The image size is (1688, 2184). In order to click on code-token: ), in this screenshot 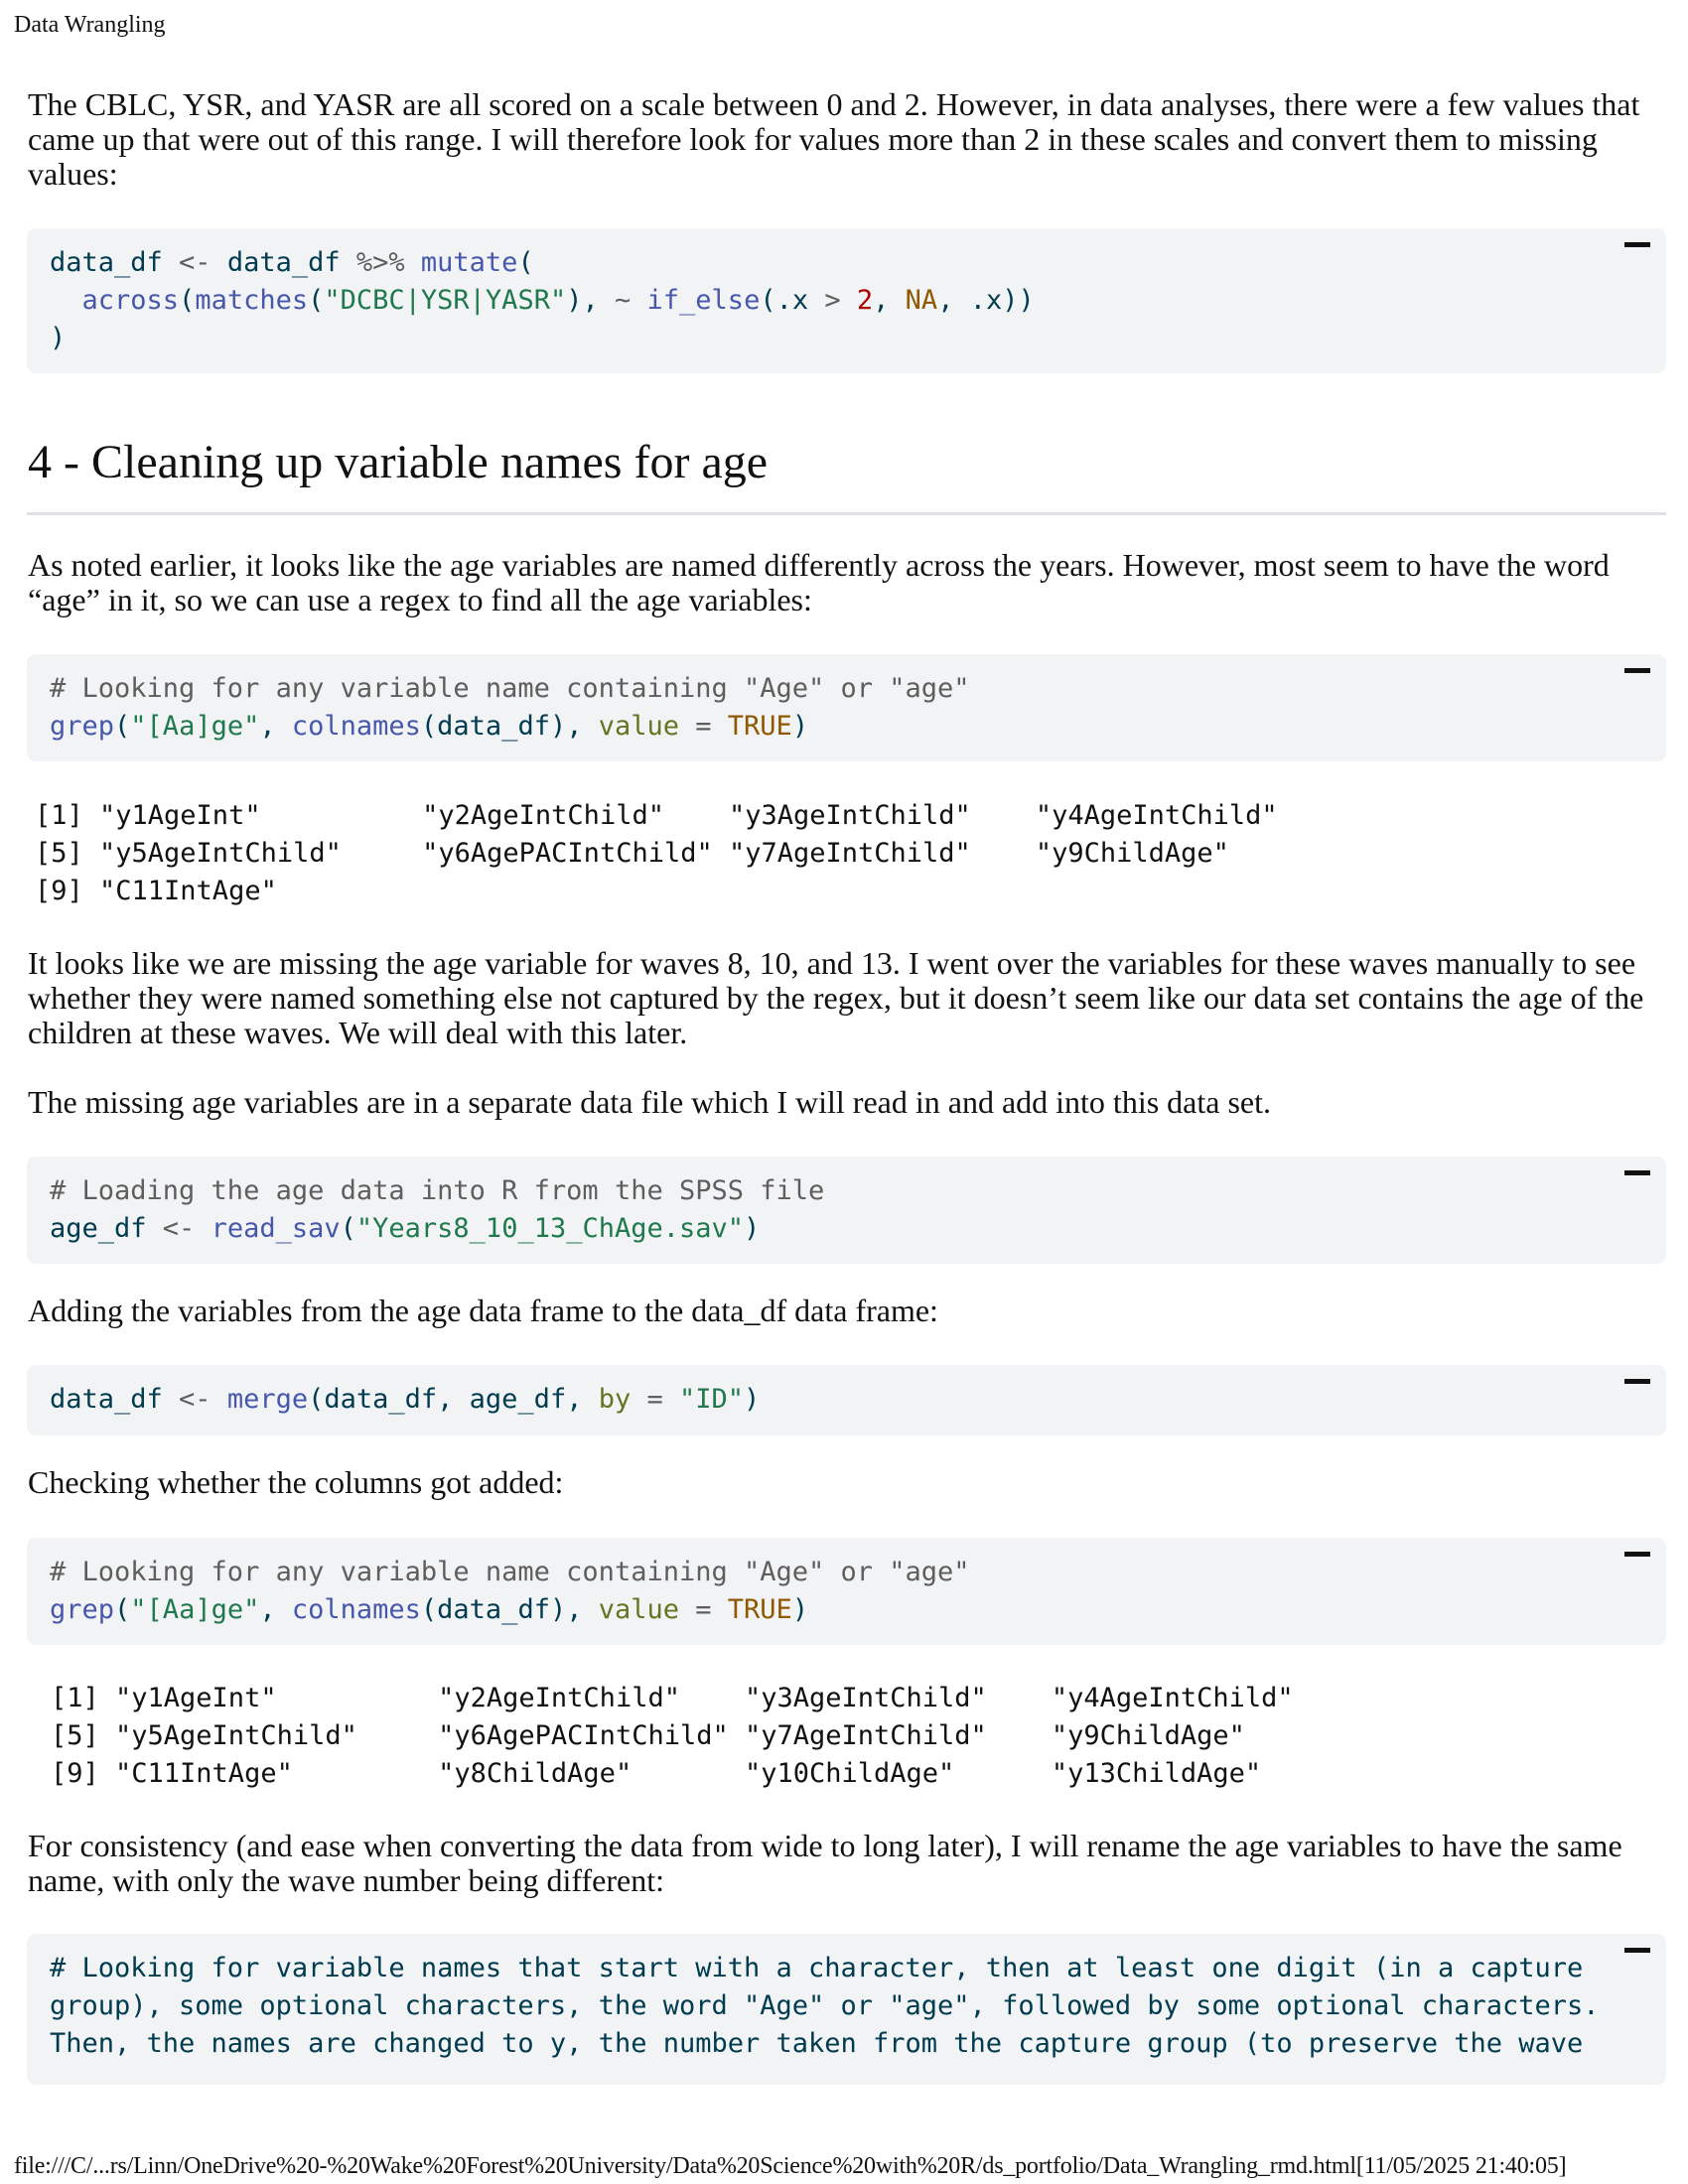, I will do `click(590, 300)`.